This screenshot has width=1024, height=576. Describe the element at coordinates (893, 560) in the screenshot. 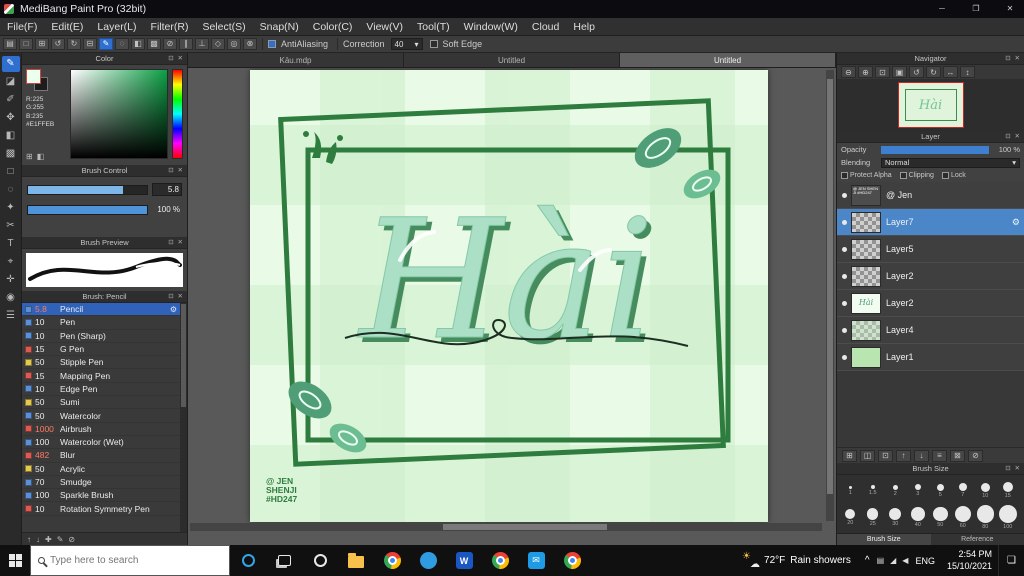

I see `network-icon: ◢` at that location.